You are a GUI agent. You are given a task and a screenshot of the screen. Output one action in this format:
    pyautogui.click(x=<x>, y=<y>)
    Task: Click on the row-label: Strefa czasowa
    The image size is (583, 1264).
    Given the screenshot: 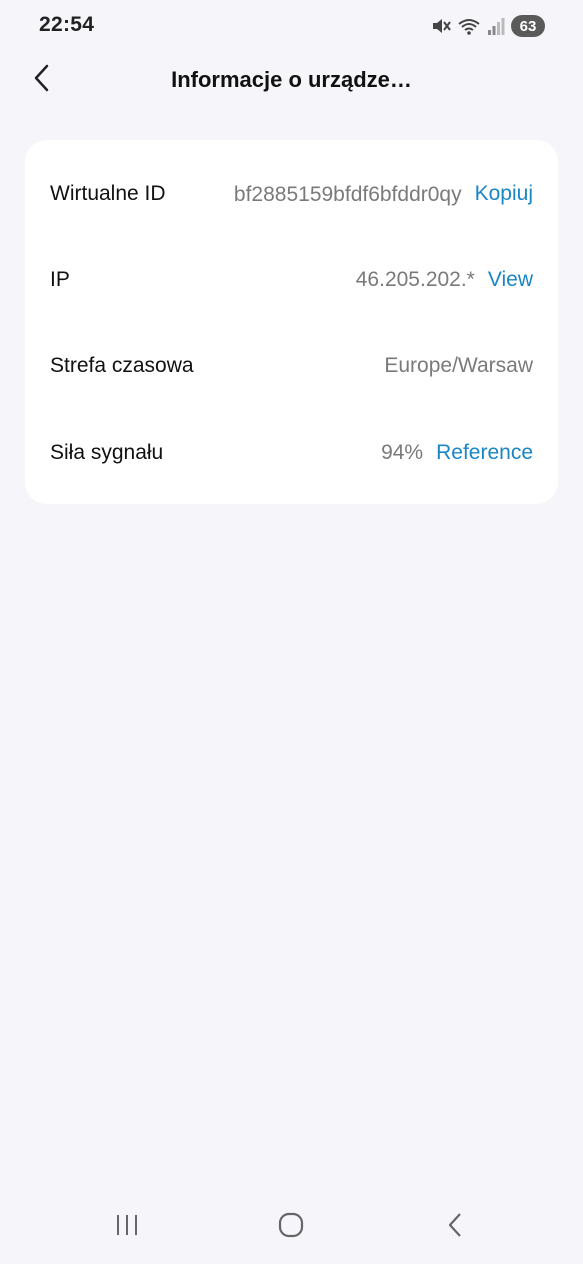 What is the action you would take?
    pyautogui.click(x=122, y=365)
    